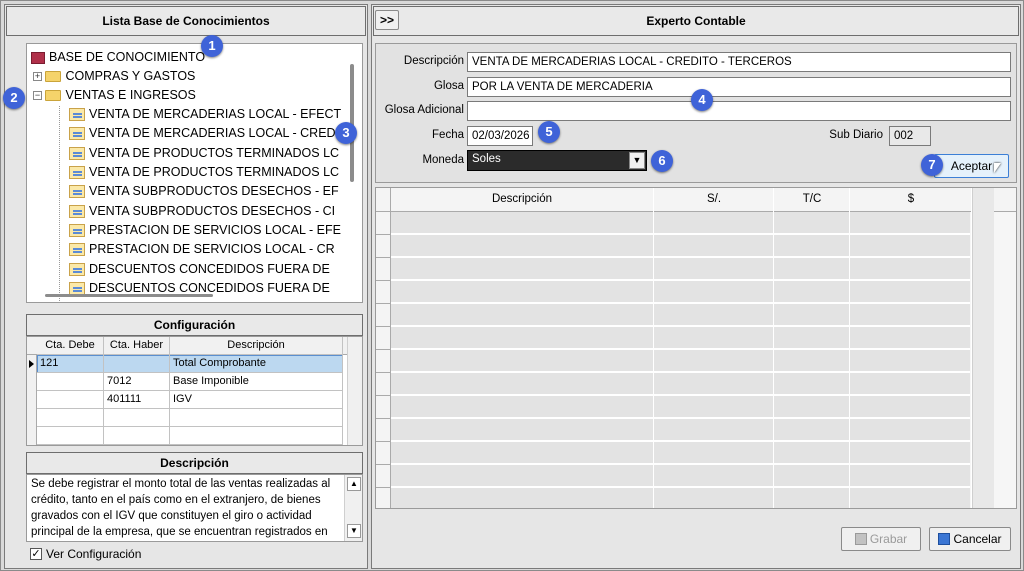 The width and height of the screenshot is (1024, 571). What do you see at coordinates (944, 539) in the screenshot?
I see `exit-icon` at bounding box center [944, 539].